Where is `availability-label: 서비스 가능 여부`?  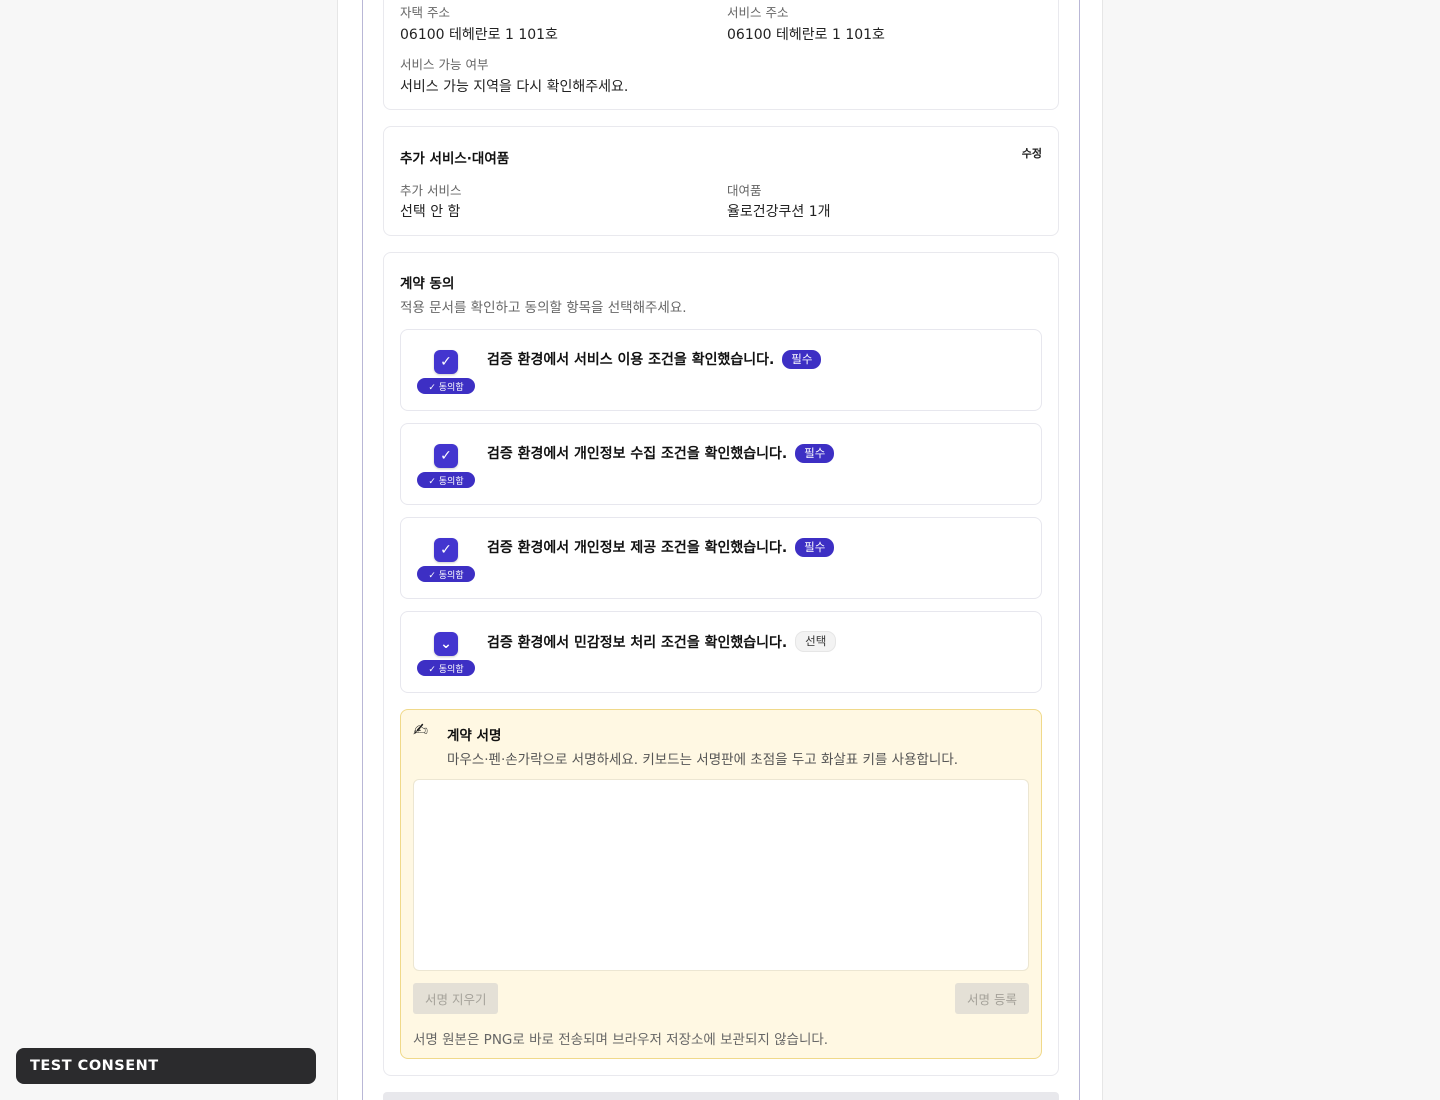 availability-label: 서비스 가능 여부 is located at coordinates (444, 64).